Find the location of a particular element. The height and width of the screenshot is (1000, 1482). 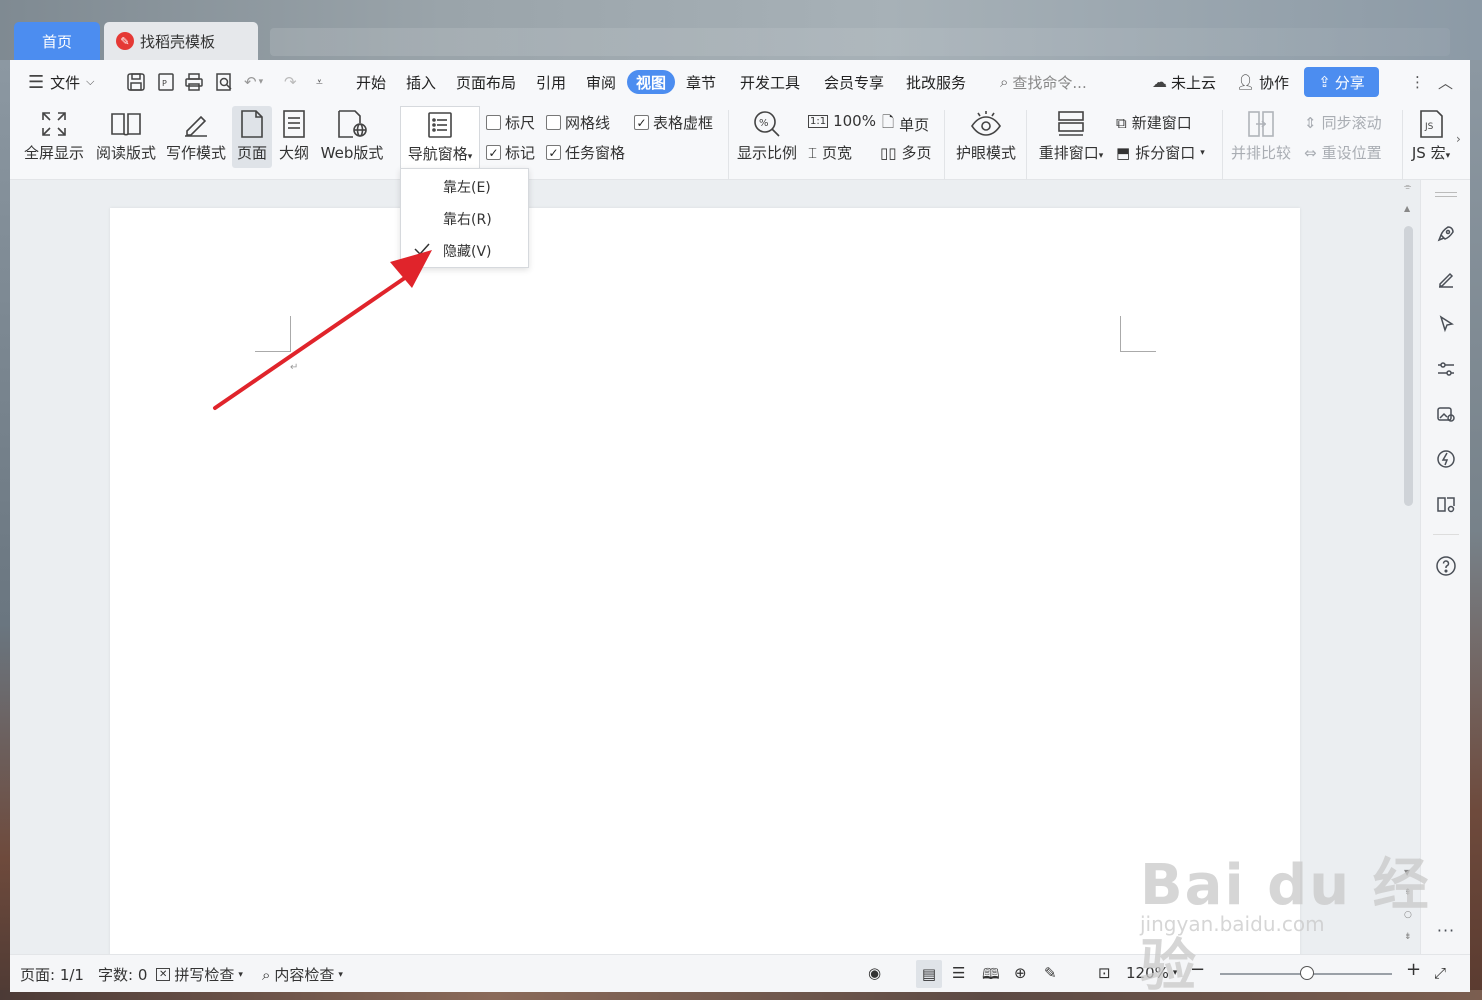

js-macro-button: JS JS 宏▾ is located at coordinates (1431, 134).